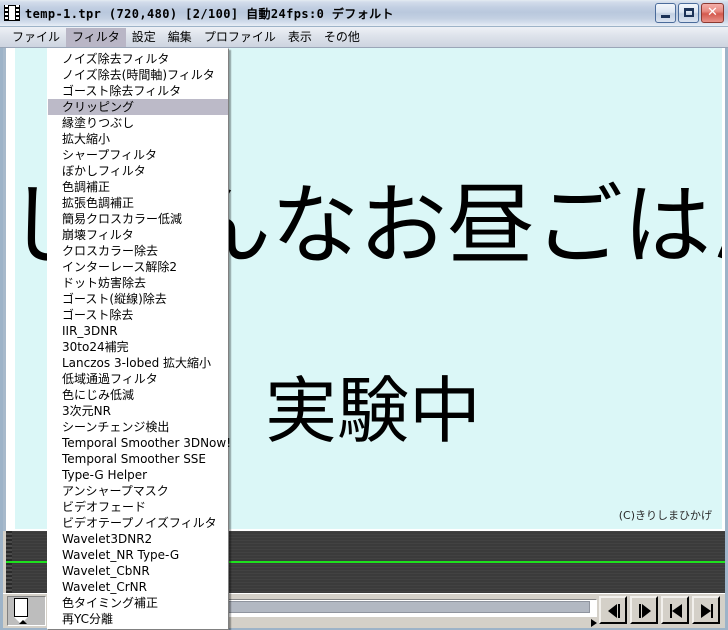 This screenshot has width=728, height=630. Describe the element at coordinates (138, 139) in the screenshot. I see `filter-menu-item-5: 拡大縮小` at that location.